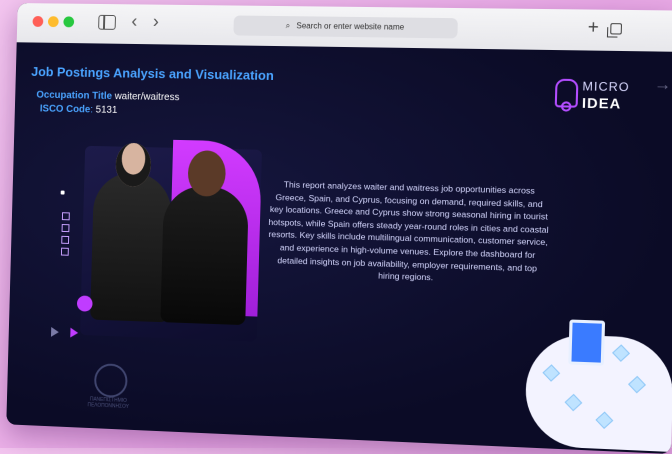  I want to click on university-seal-logo: ΠΑΝΕΠΙΣΤΗΜΙΟ ΠΕΛΟΠΟΝΝΗΣΟΥ, so click(109, 393).